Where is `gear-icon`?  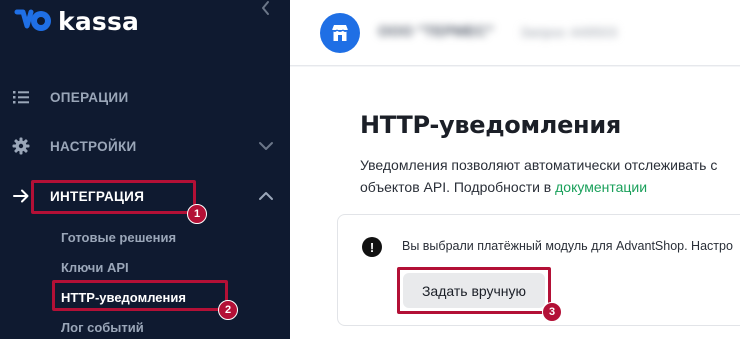 gear-icon is located at coordinates (21, 146).